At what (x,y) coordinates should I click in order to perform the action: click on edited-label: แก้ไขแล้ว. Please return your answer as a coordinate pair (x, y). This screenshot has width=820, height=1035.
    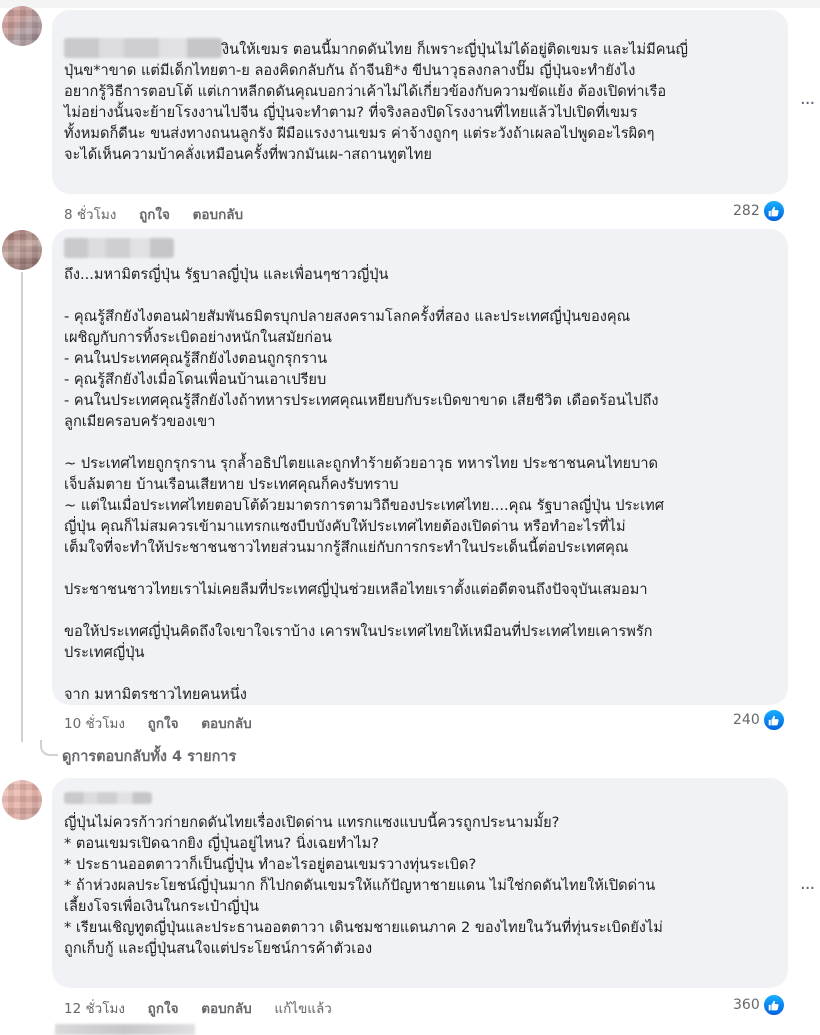
    Looking at the image, I should click on (303, 1009).